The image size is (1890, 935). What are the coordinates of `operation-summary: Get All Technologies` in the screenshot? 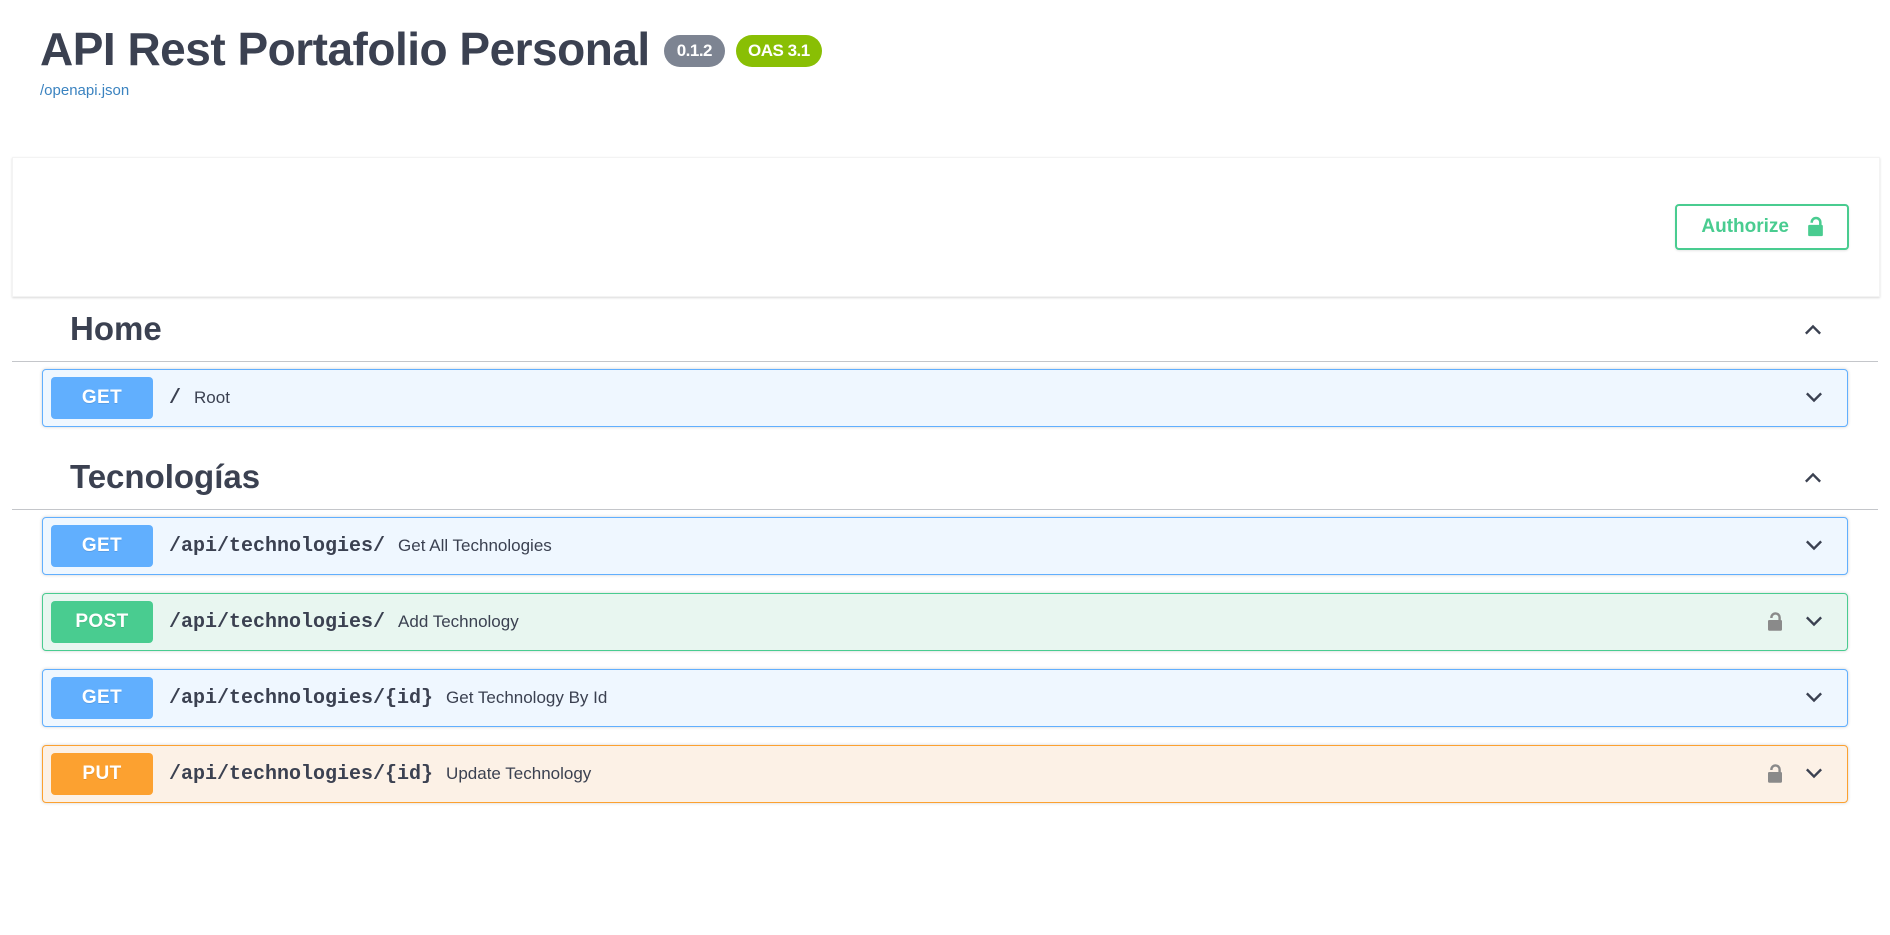 It's located at (475, 546).